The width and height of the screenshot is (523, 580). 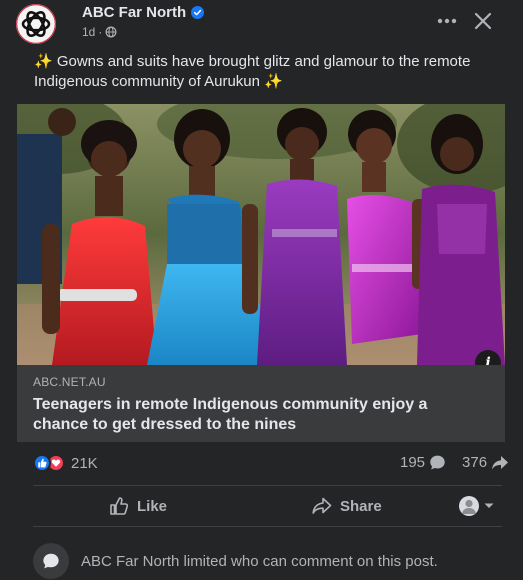 I want to click on shares-count: 376, so click(x=474, y=462).